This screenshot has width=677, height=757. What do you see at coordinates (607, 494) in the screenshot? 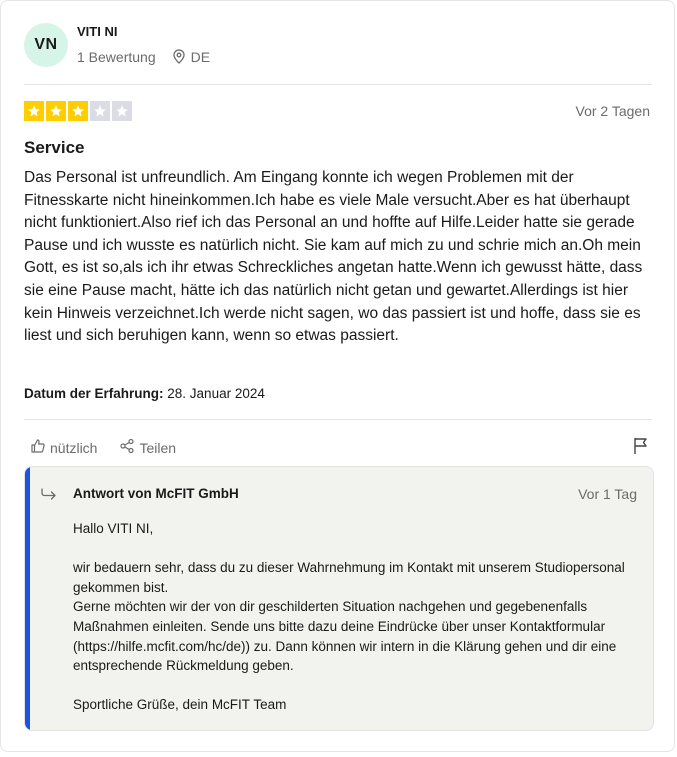
I see `reply-date: Vor 1 Tag` at bounding box center [607, 494].